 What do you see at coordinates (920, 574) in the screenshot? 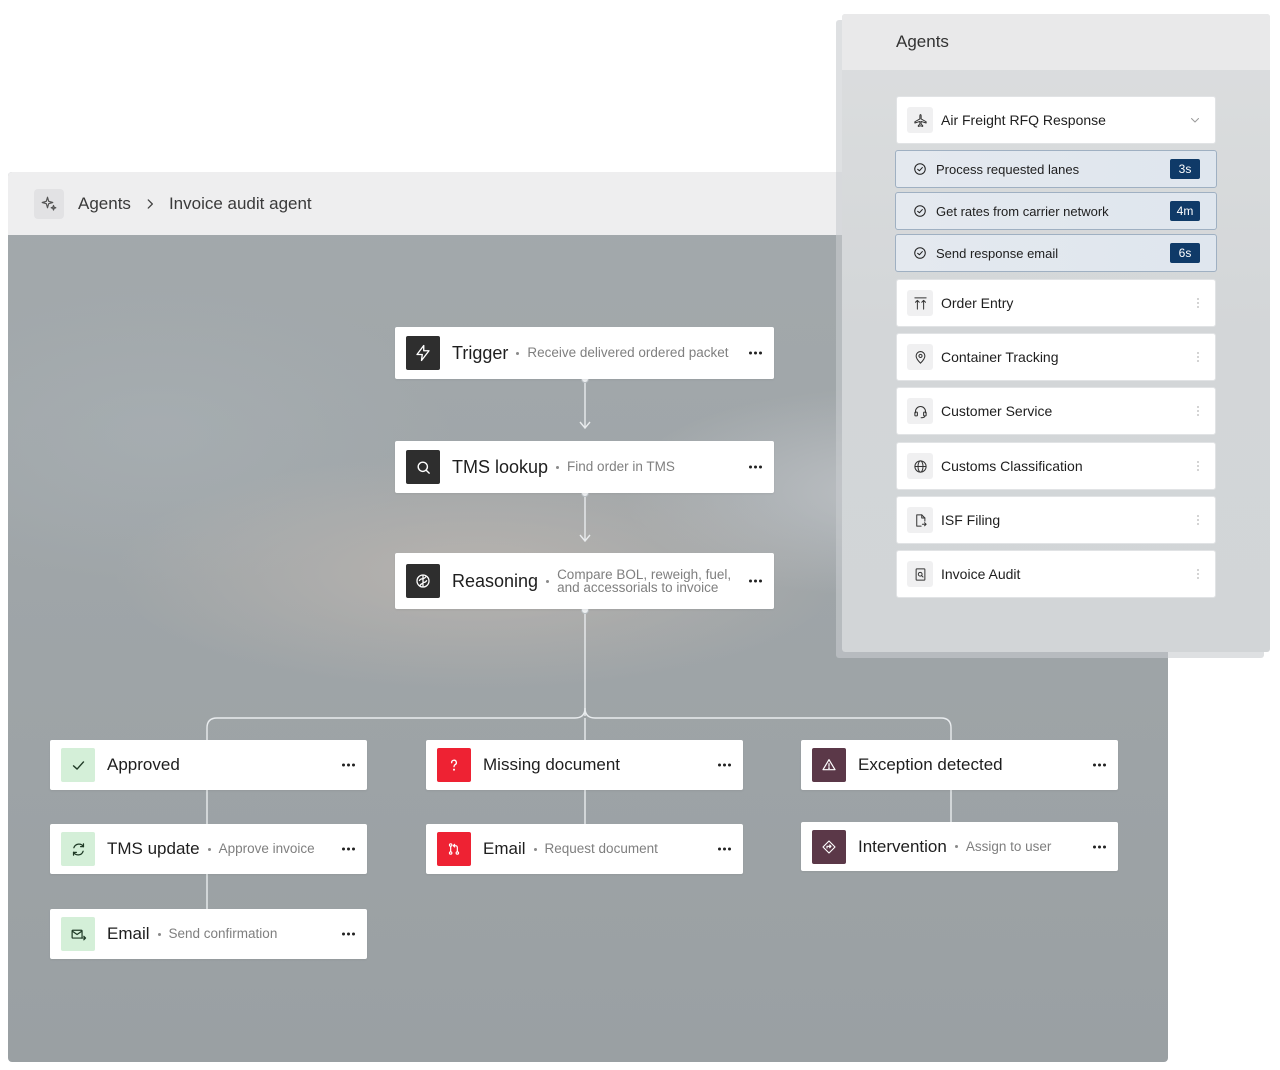
I see `invoice-search-icon` at bounding box center [920, 574].